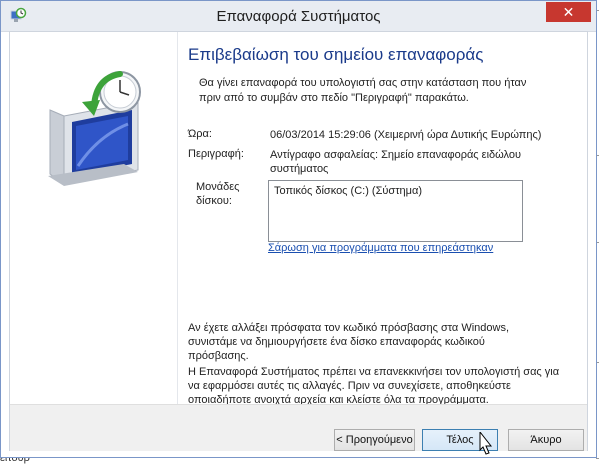 This screenshot has height=471, width=600. Describe the element at coordinates (200, 134) in the screenshot. I see `time-label: Ώρα:` at that location.